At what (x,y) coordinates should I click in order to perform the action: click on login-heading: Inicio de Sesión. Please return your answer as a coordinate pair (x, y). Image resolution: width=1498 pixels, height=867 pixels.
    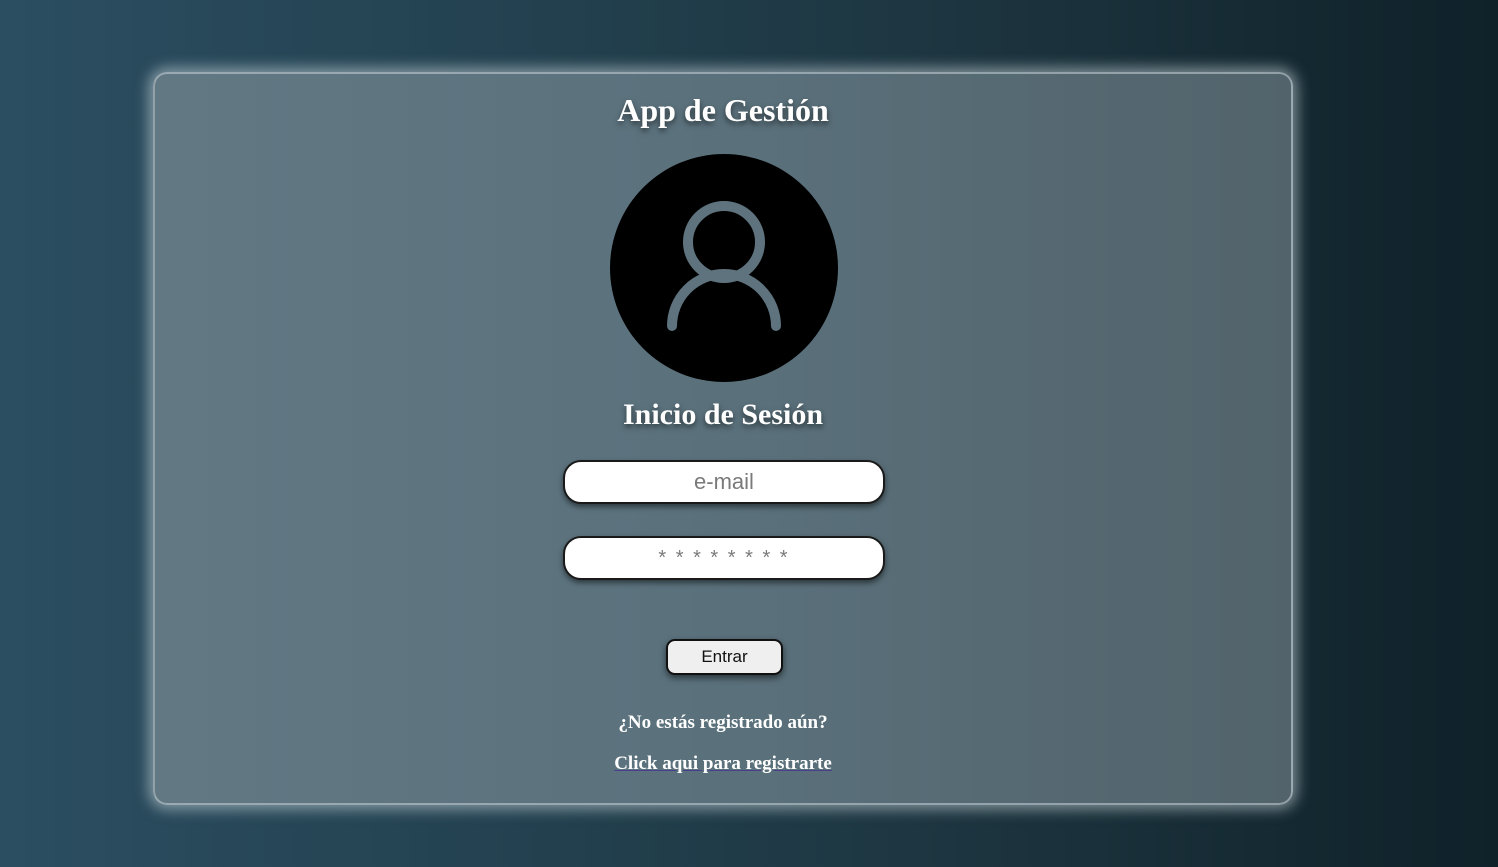
    Looking at the image, I should click on (723, 414).